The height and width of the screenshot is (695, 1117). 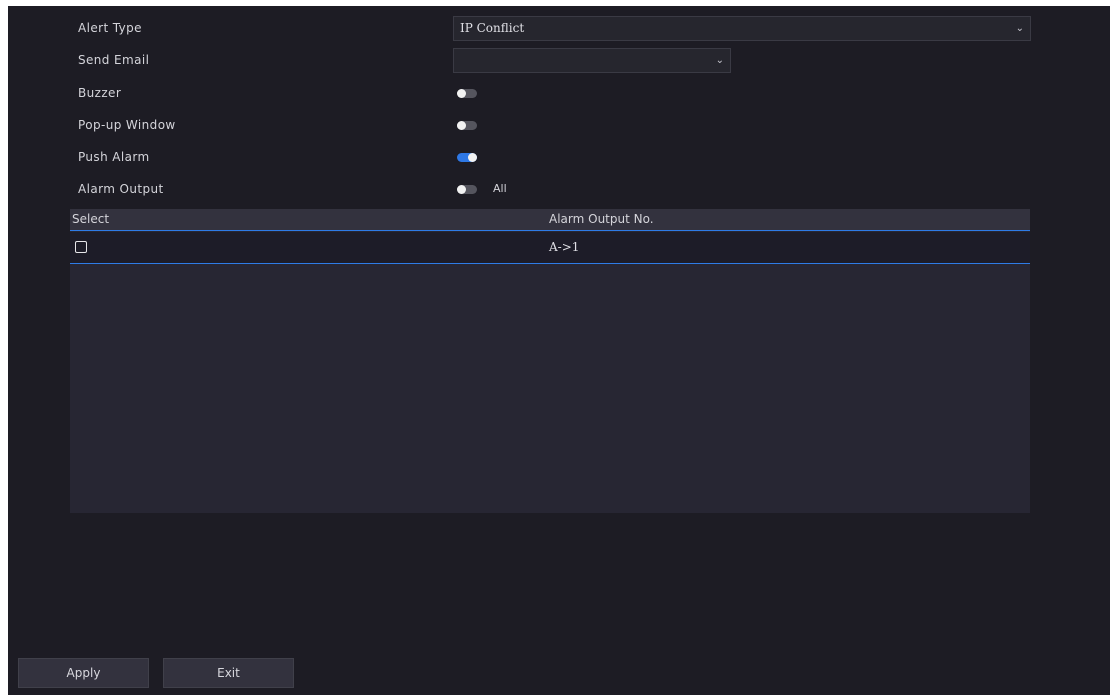 I want to click on popup-window-toggle, so click(x=467, y=125).